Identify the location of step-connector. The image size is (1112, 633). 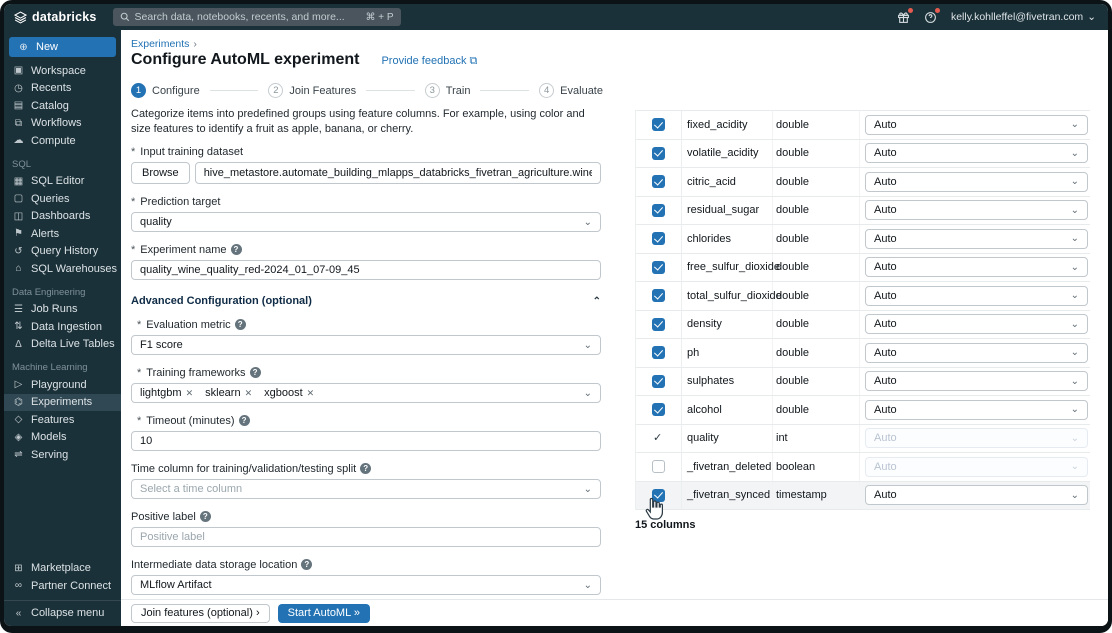
(390, 90).